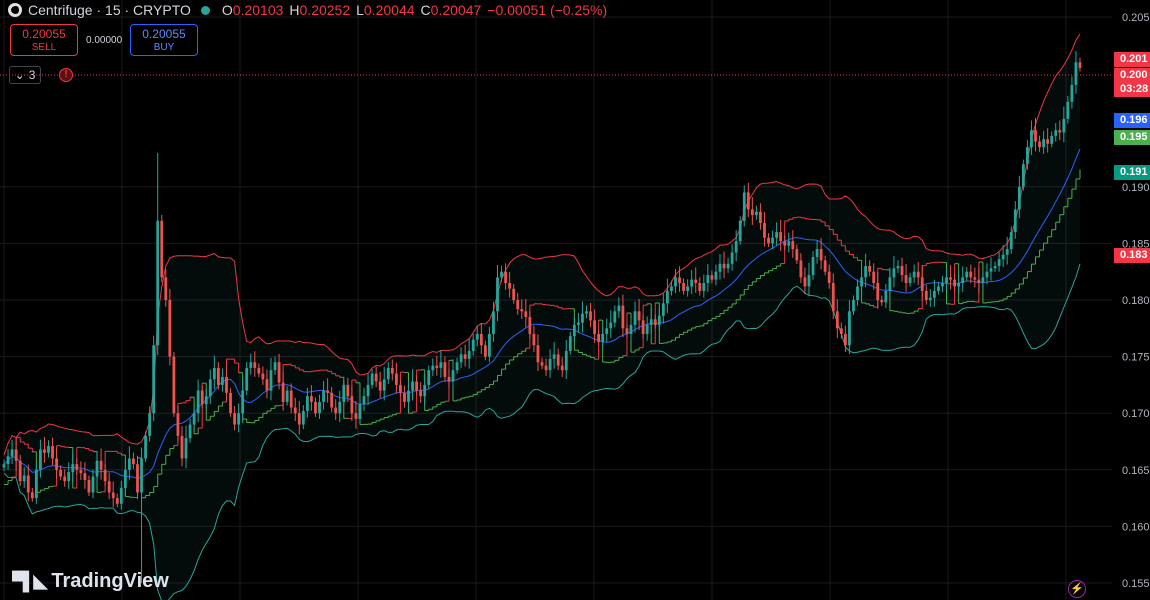 This screenshot has height=600, width=1150. What do you see at coordinates (1136, 18) in the screenshot?
I see `price-tick-label: 0.205` at bounding box center [1136, 18].